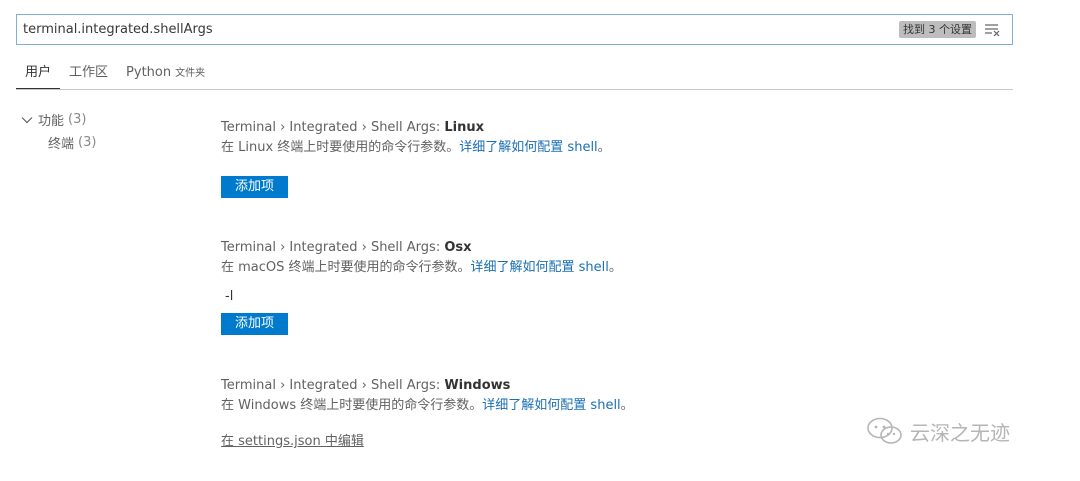  Describe the element at coordinates (149, 72) in the screenshot. I see `tab-folder-label: Python` at that location.